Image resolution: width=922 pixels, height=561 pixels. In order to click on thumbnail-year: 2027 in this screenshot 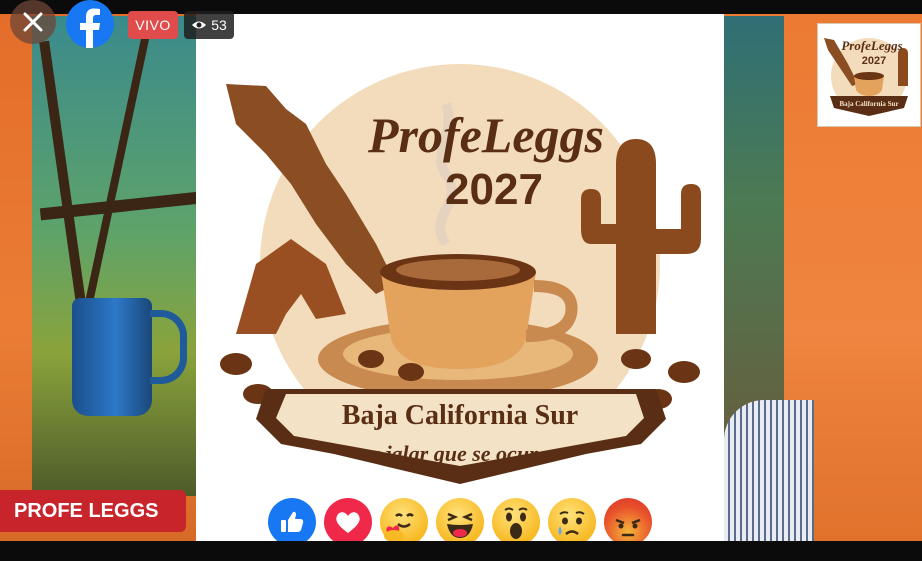, I will do `click(874, 61)`.